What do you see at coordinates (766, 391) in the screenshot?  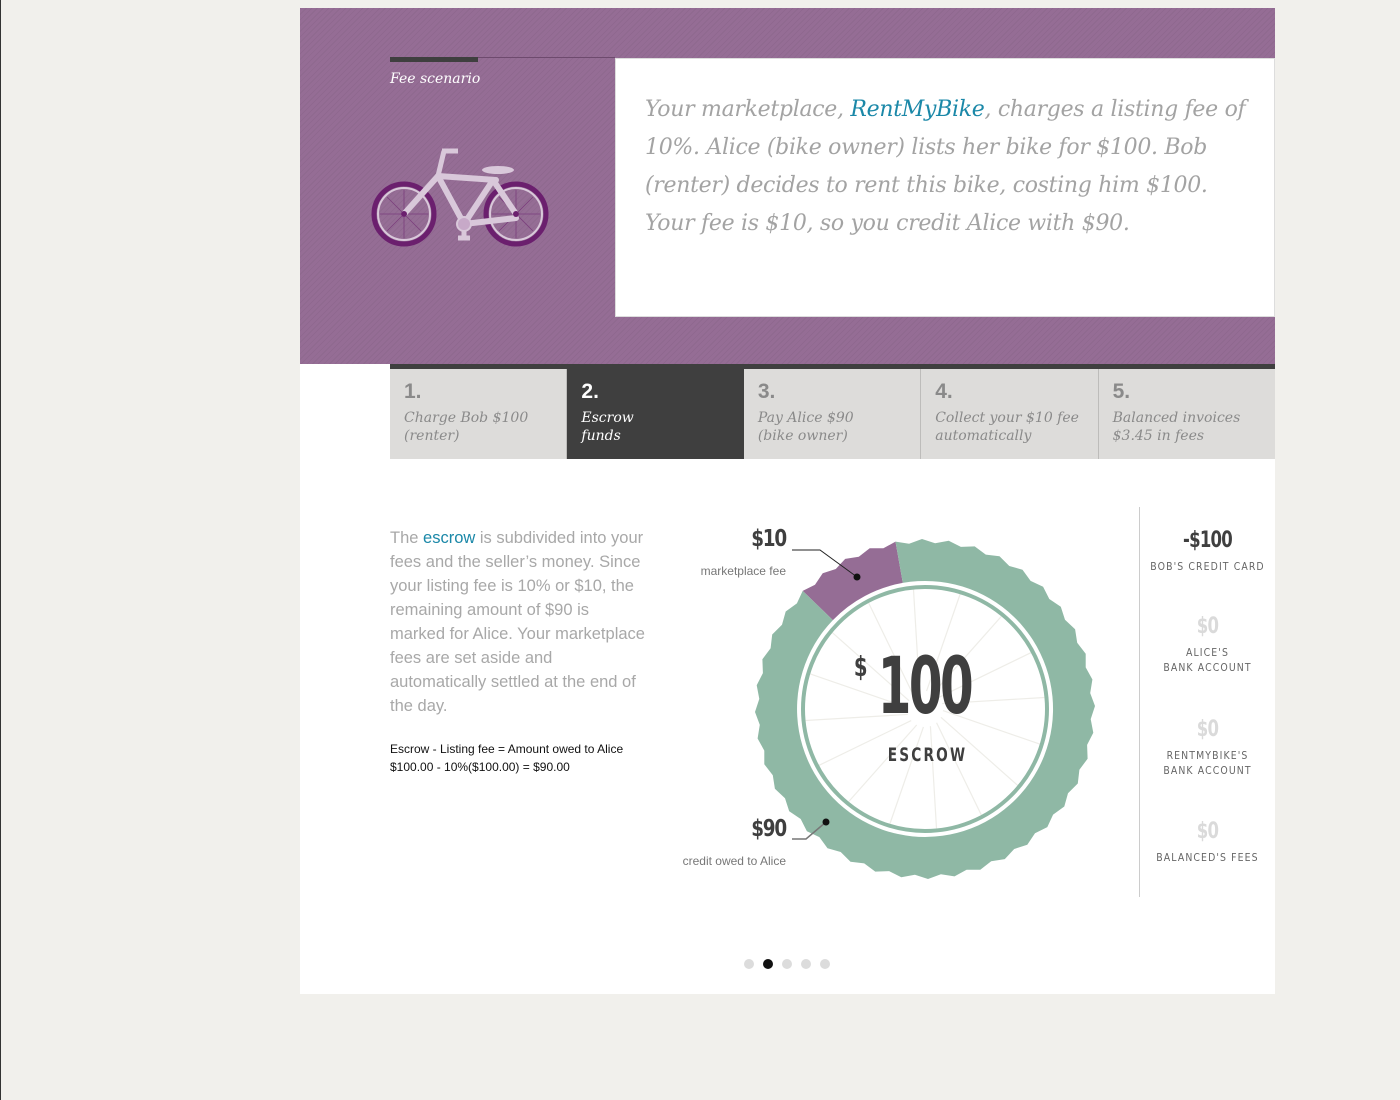 I see `step-number: 3.` at bounding box center [766, 391].